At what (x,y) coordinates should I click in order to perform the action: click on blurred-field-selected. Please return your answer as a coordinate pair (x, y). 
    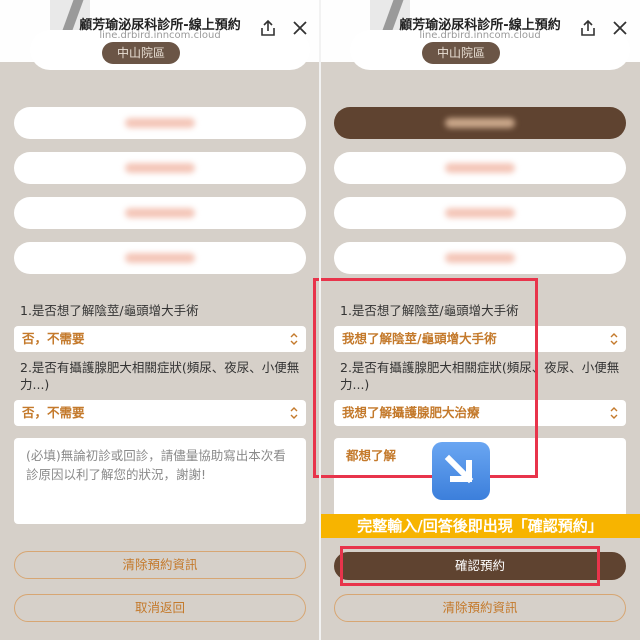
    Looking at the image, I should click on (480, 123).